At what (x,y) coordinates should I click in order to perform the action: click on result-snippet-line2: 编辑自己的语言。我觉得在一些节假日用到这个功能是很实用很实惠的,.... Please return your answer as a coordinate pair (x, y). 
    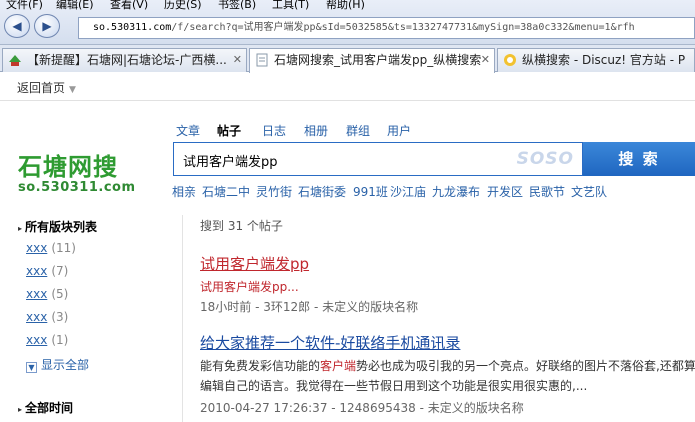
    Looking at the image, I should click on (394, 386).